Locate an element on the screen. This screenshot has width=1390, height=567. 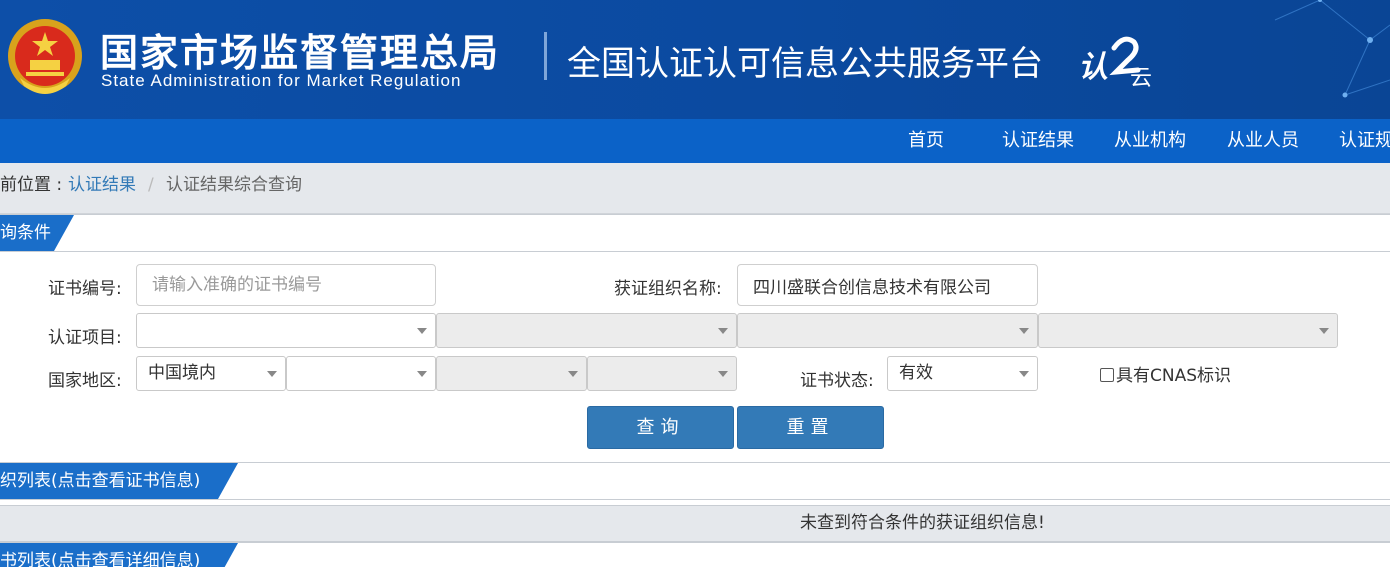
region-select-1: 中国境内 is located at coordinates (211, 373).